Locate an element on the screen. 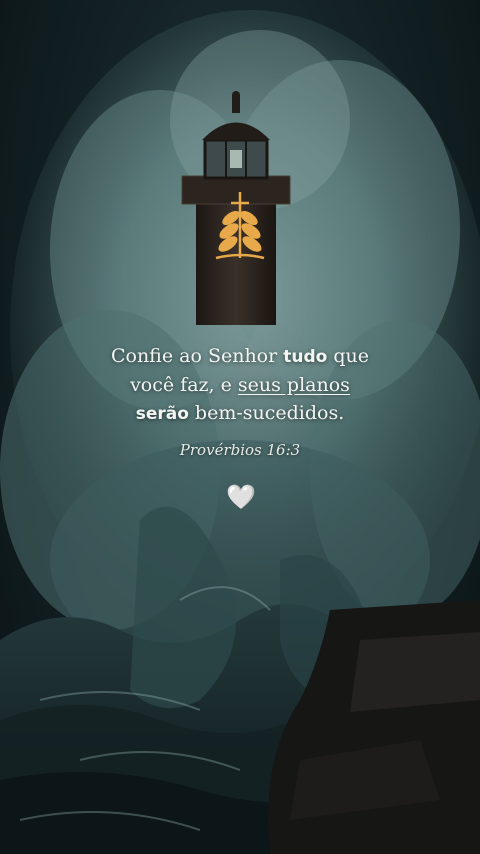  verse-reference: Provérbios 16:3 is located at coordinates (240, 450).